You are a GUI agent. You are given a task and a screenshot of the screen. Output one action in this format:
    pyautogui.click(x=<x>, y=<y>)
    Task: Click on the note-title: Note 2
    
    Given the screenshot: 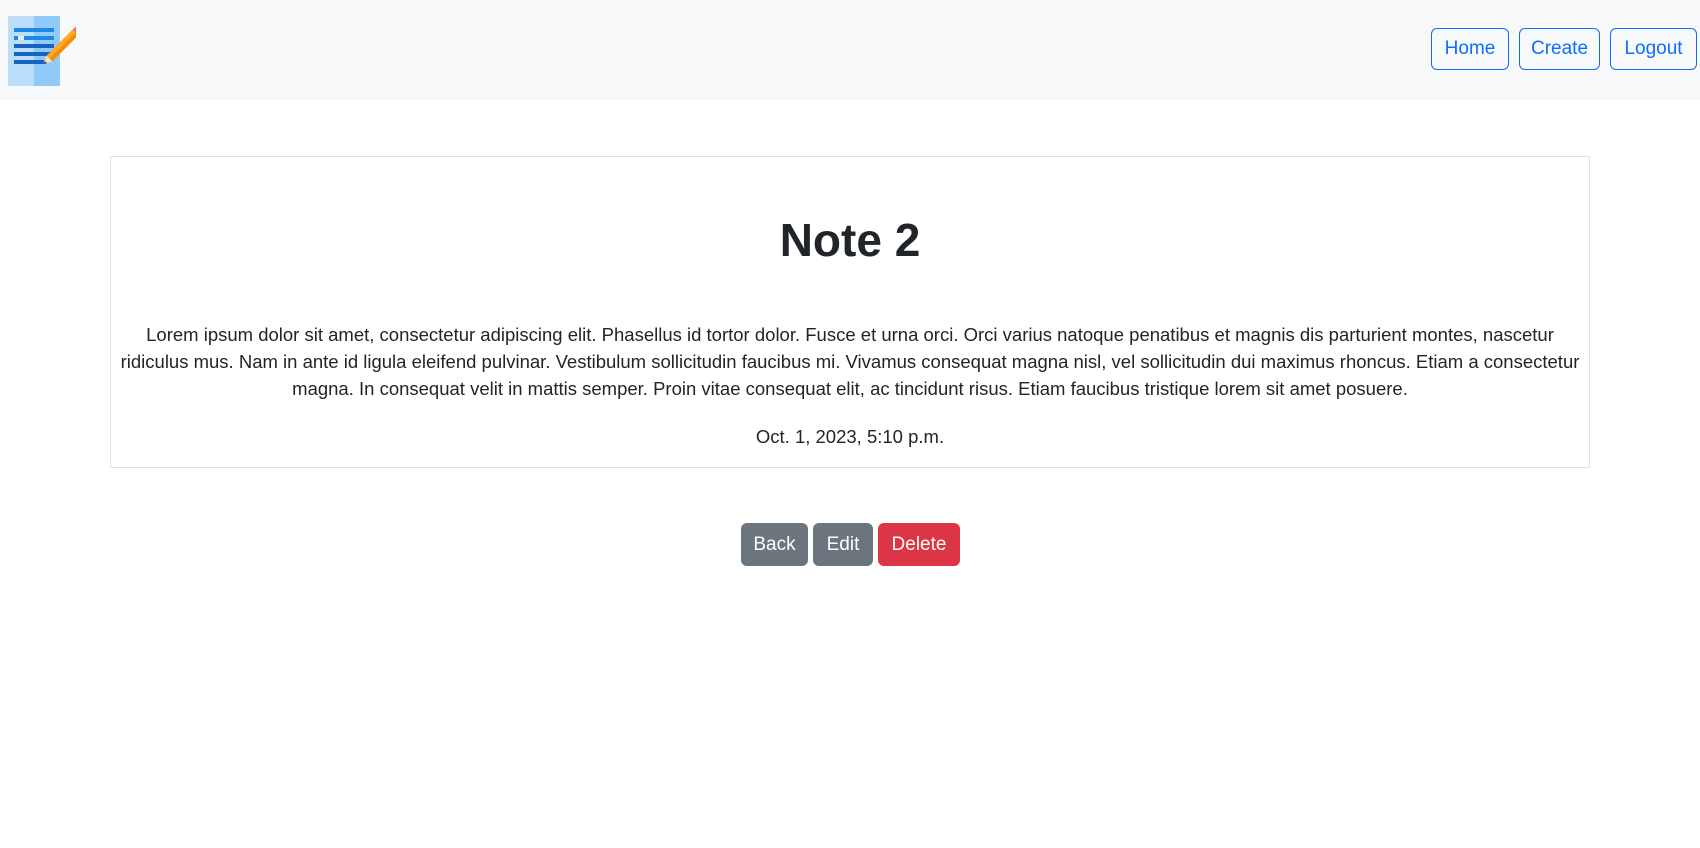 What is the action you would take?
    pyautogui.click(x=850, y=240)
    